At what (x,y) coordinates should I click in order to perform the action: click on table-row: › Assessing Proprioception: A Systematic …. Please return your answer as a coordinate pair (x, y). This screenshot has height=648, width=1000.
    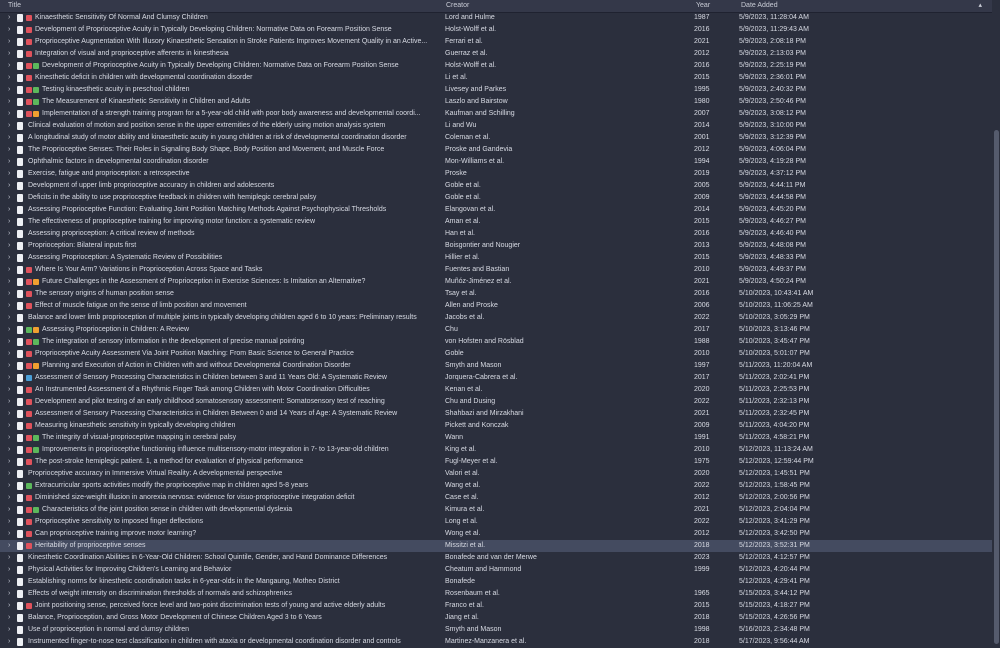
    Looking at the image, I should click on (496, 258).